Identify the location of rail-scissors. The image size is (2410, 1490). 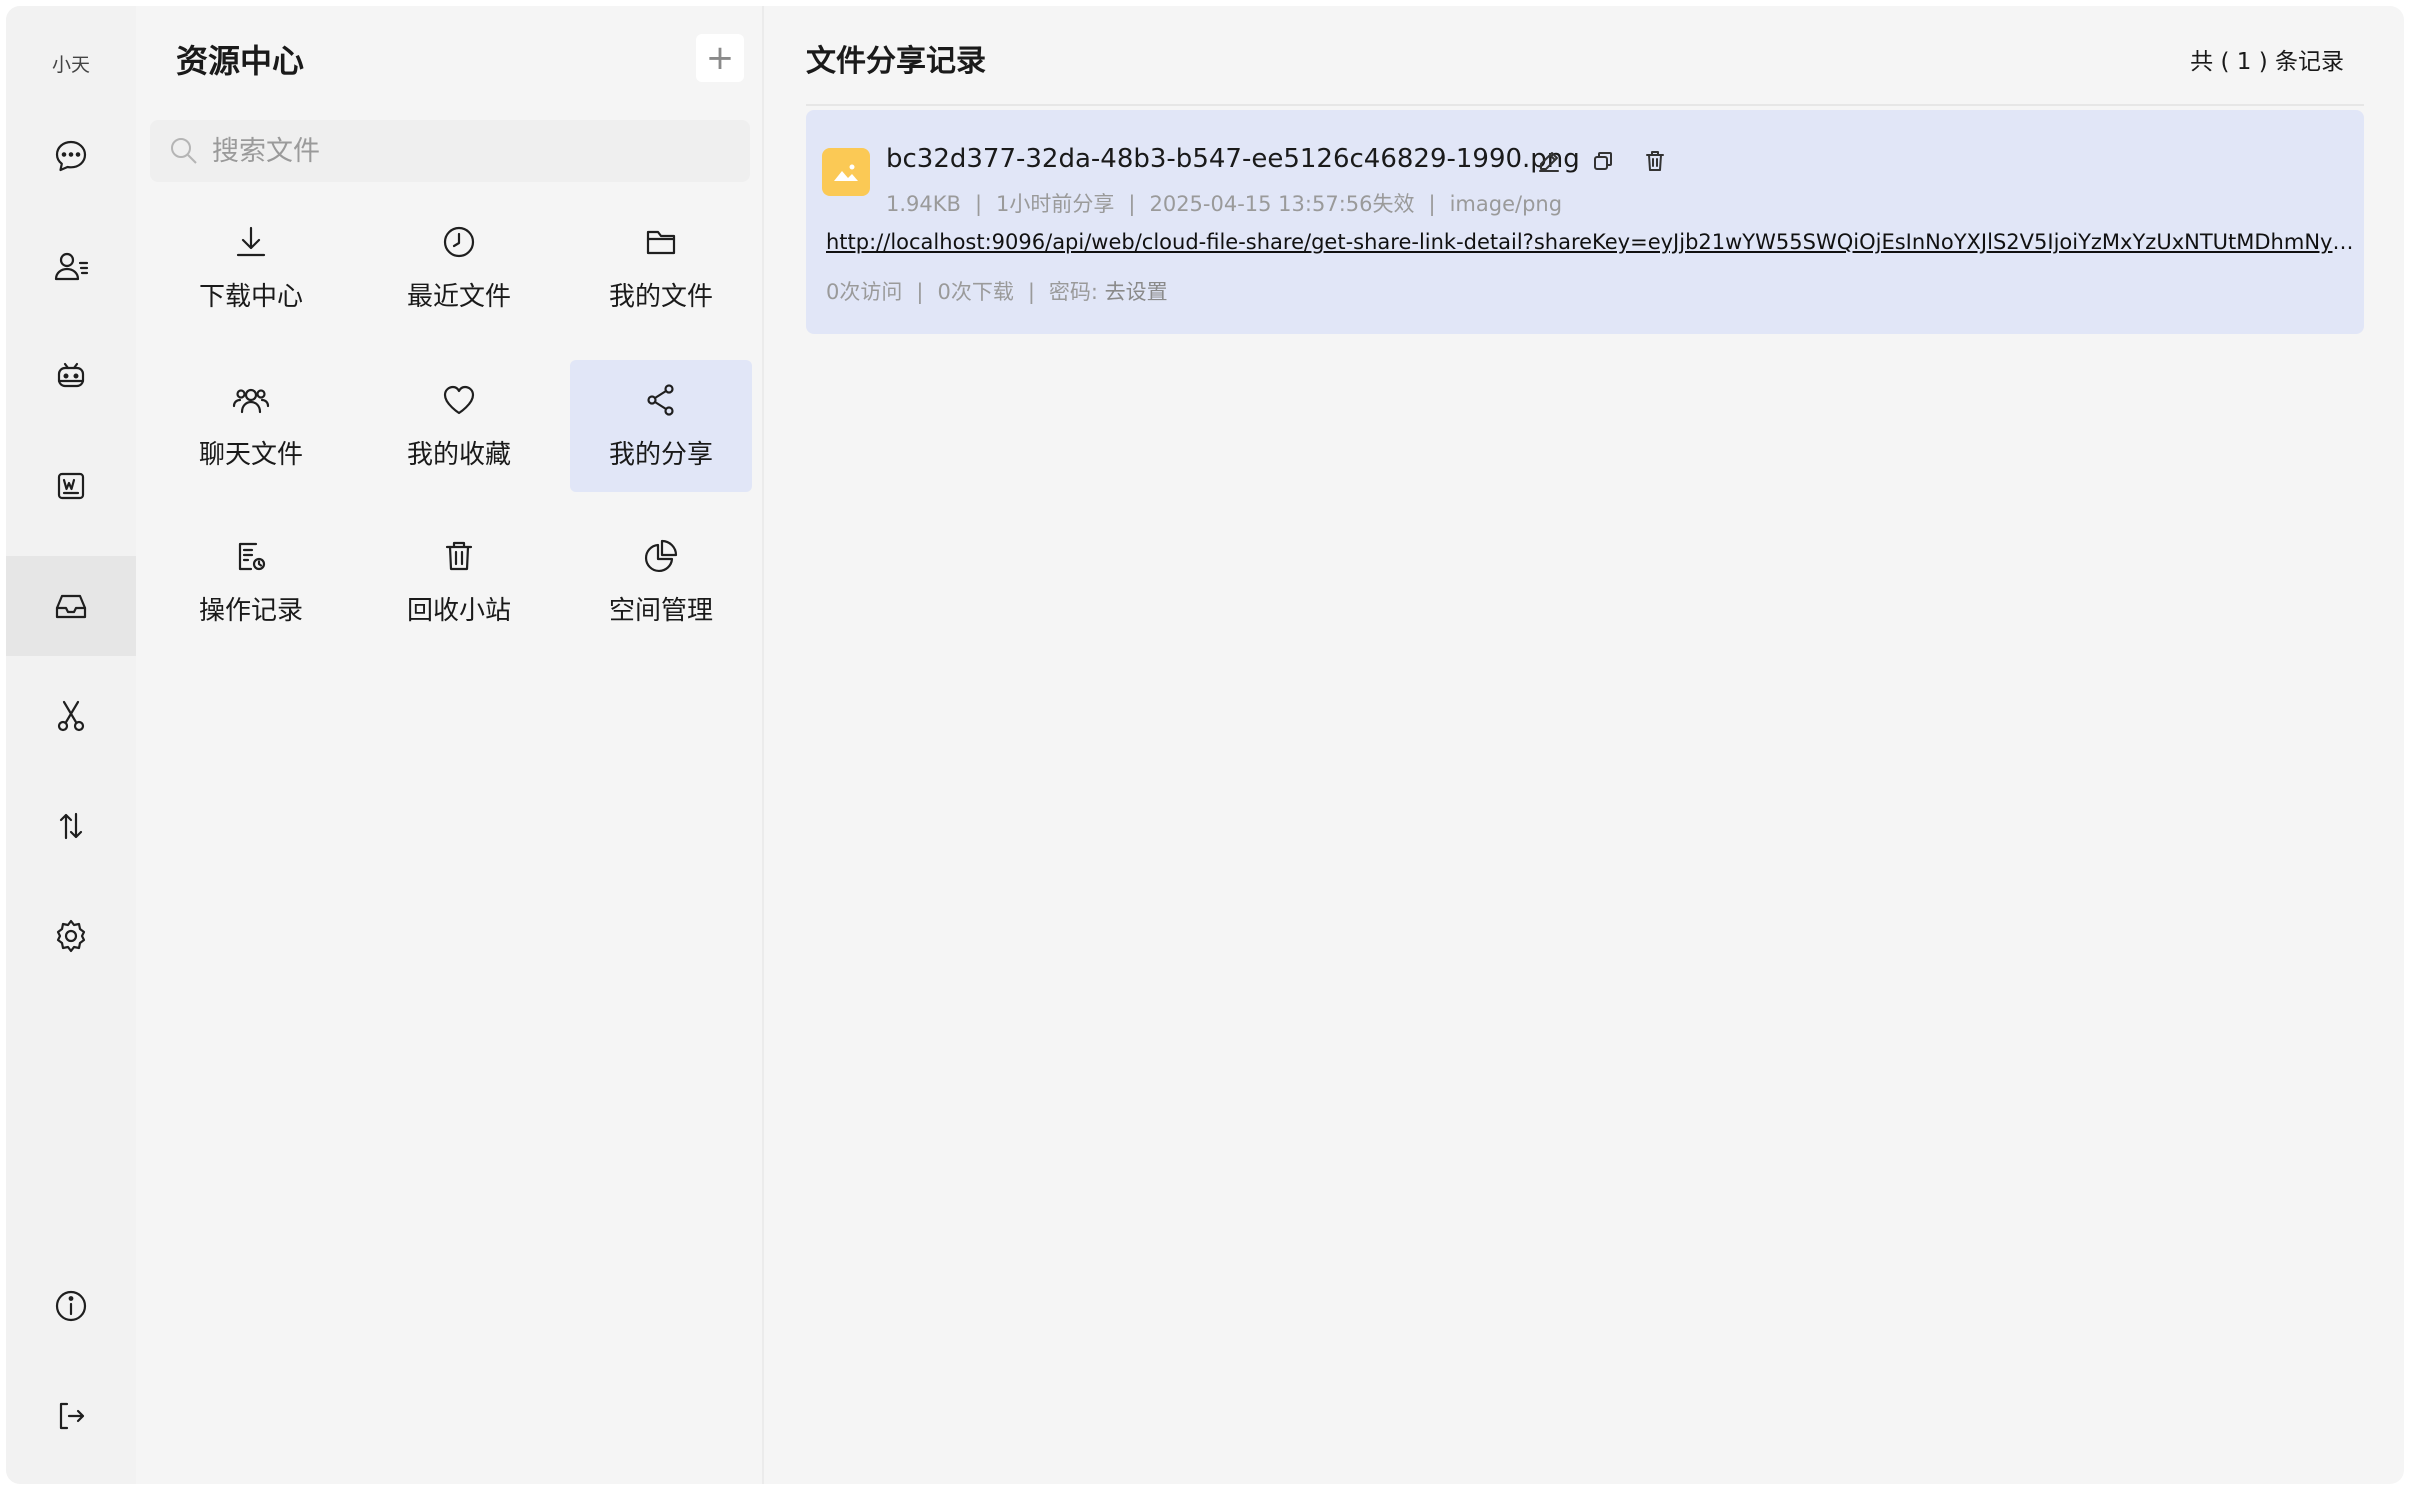
(71, 716).